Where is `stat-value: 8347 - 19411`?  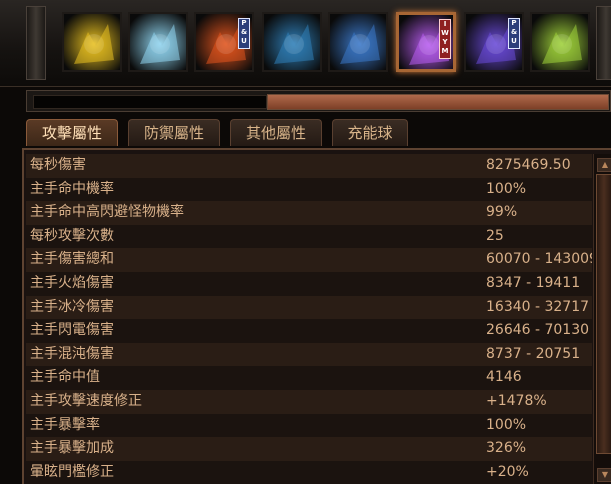
stat-value: 8347 - 19411 is located at coordinates (533, 282).